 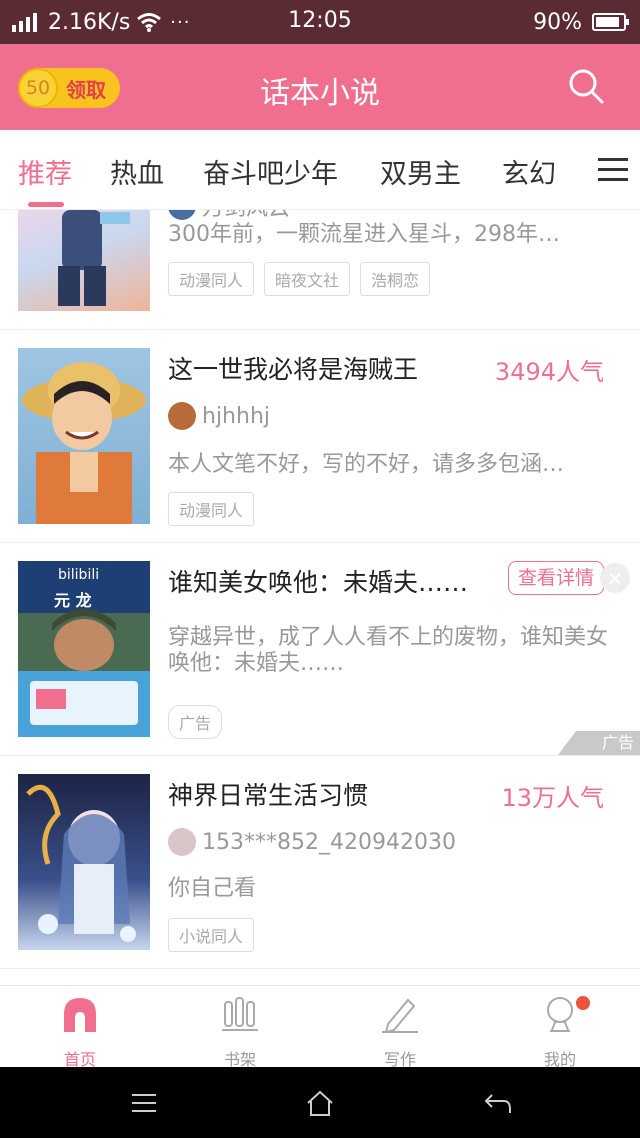 I want to click on status-bar: 2.16K/s ··· 12:05 90%, so click(x=320, y=22).